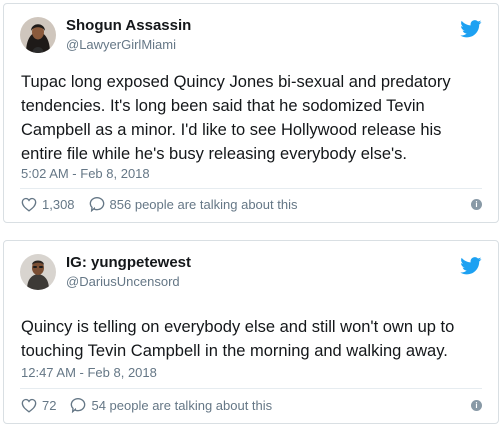 This screenshot has height=427, width=503. I want to click on reply-action: 856 people are talking about this, so click(193, 204).